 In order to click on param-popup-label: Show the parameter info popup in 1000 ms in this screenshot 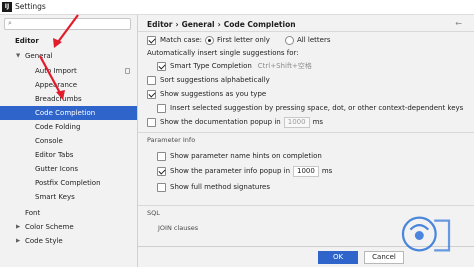, I will do `click(251, 171)`.